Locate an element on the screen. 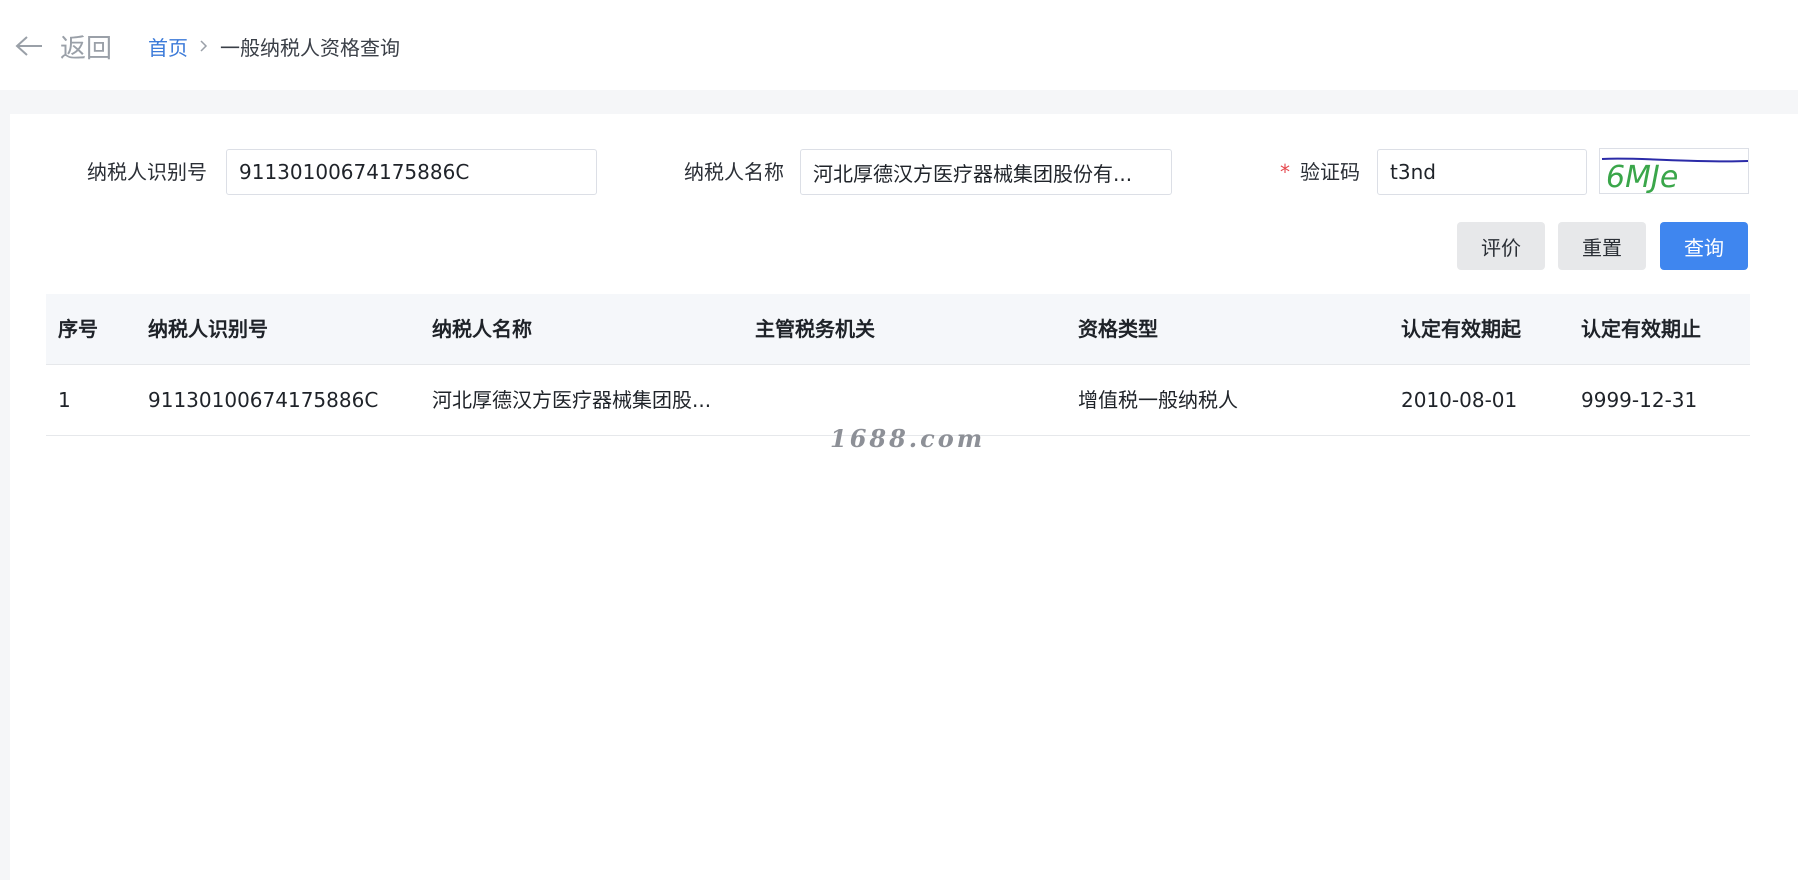  query-button: 查询 is located at coordinates (1704, 246).